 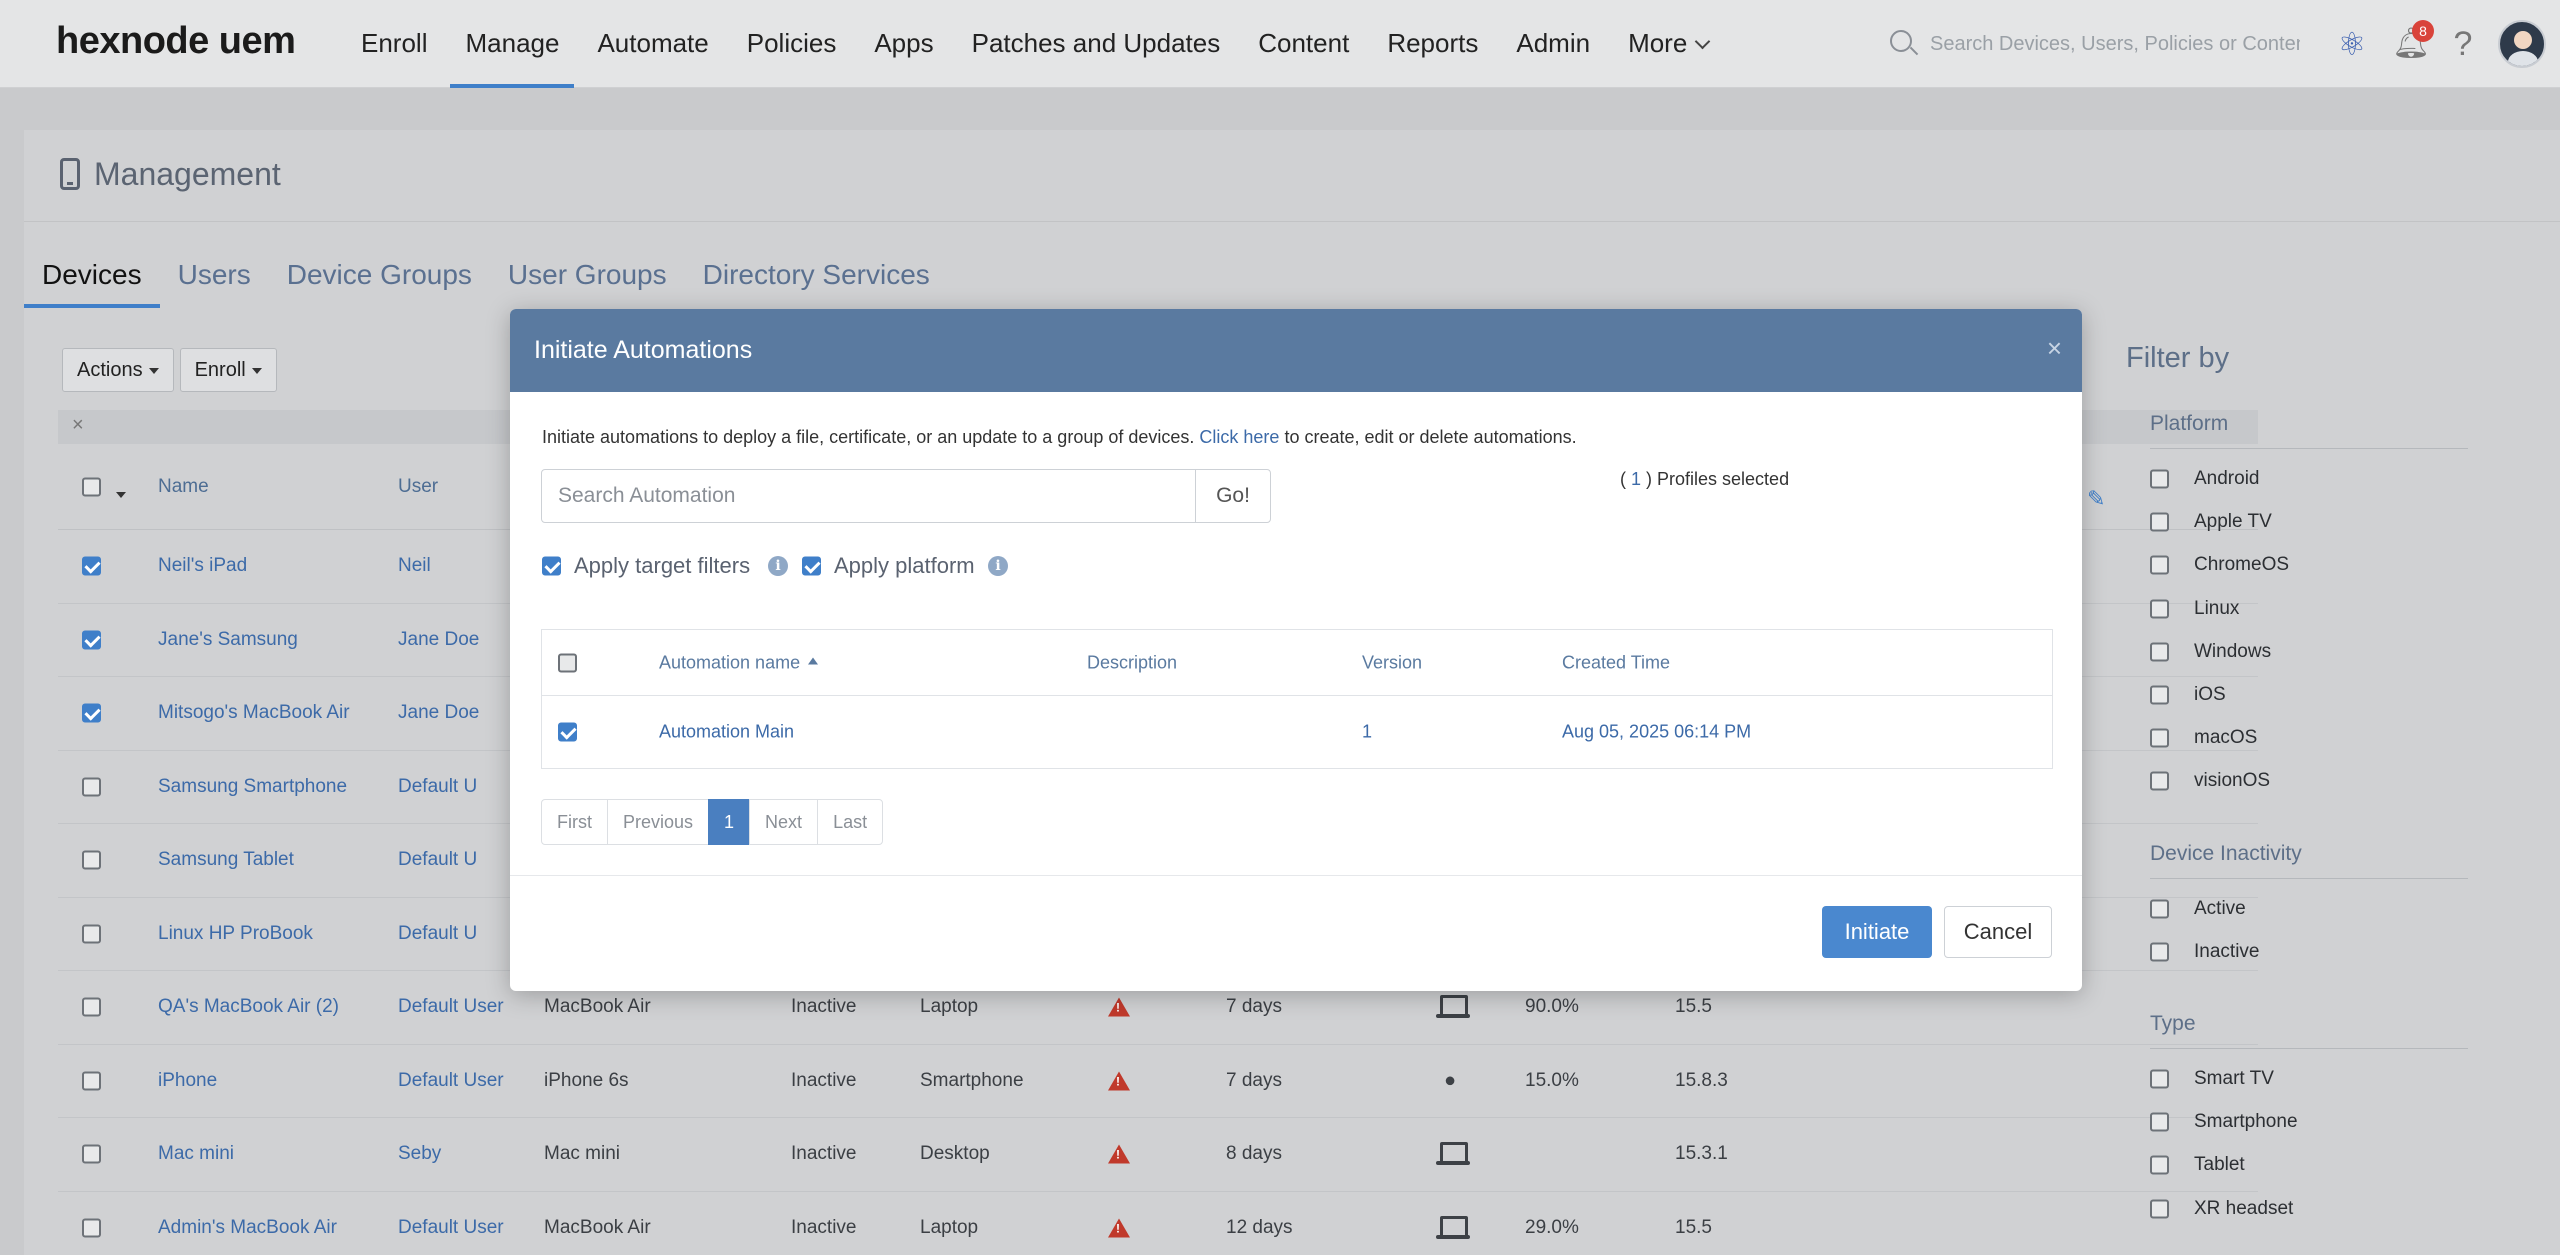 I want to click on pager-page-1: 1, so click(x=729, y=822).